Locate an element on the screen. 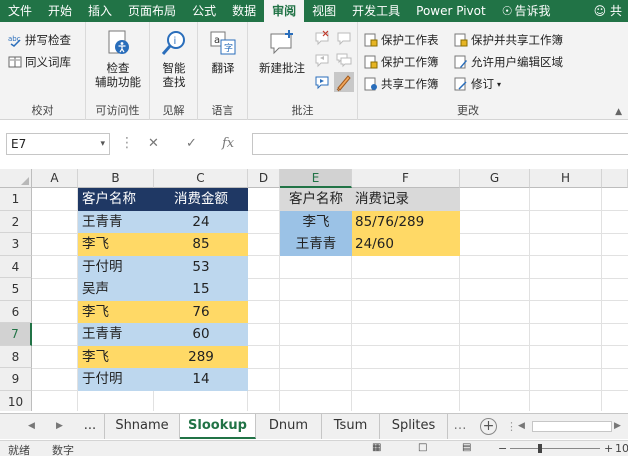  row-header-6: 6 is located at coordinates (16, 311).